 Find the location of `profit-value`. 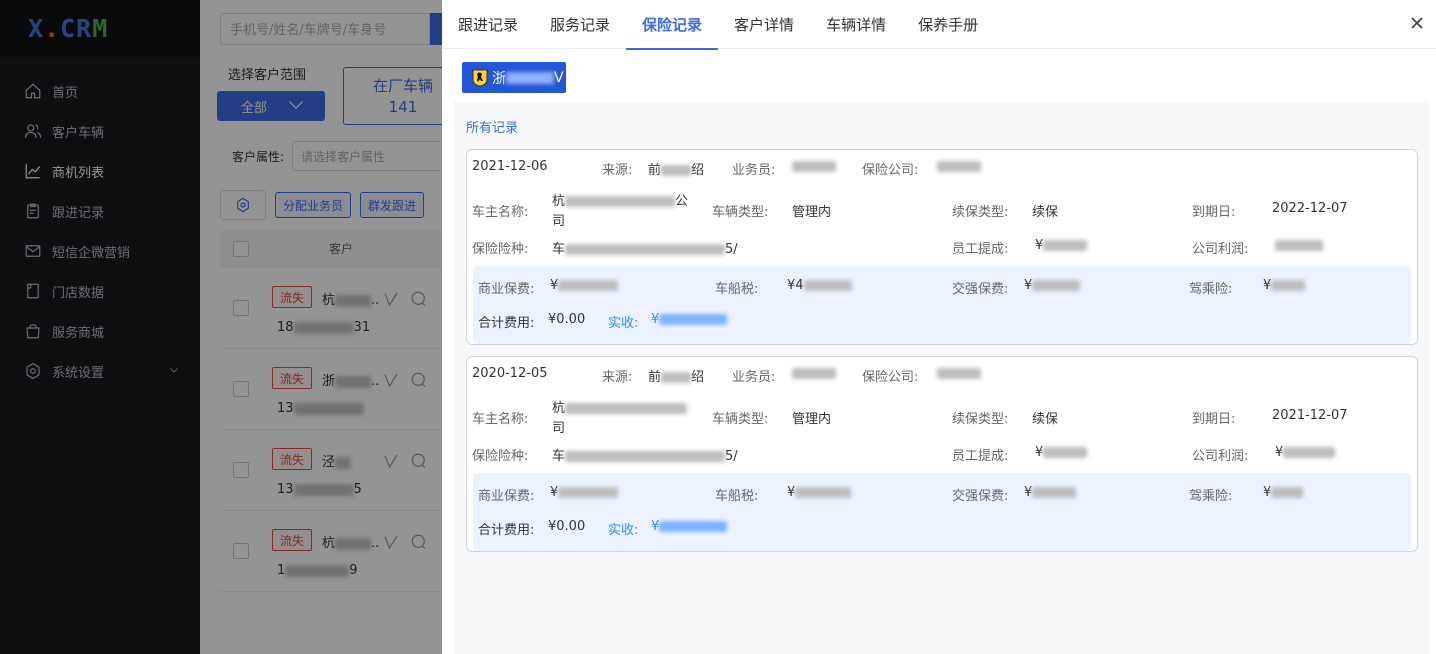

profit-value is located at coordinates (1299, 245).